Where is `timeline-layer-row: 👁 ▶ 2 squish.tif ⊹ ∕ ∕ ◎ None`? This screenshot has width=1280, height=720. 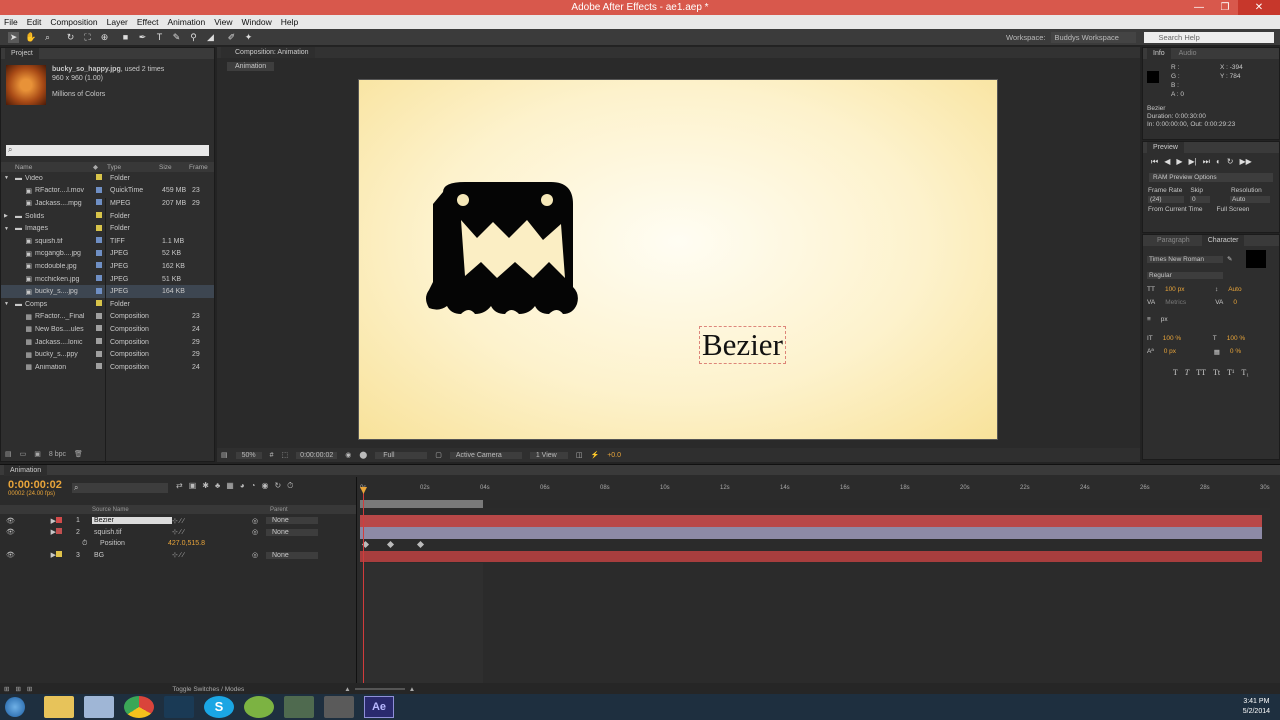 timeline-layer-row: 👁 ▶ 2 squish.tif ⊹ ∕ ∕ ◎ None is located at coordinates (178, 533).